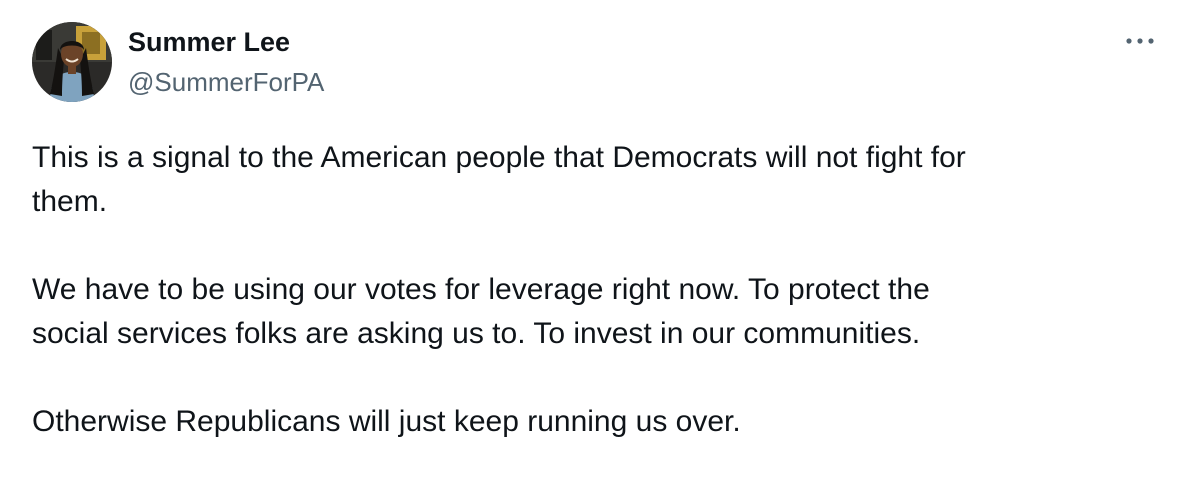 The image size is (1192, 488). I want to click on avatar-photo, so click(72, 62).